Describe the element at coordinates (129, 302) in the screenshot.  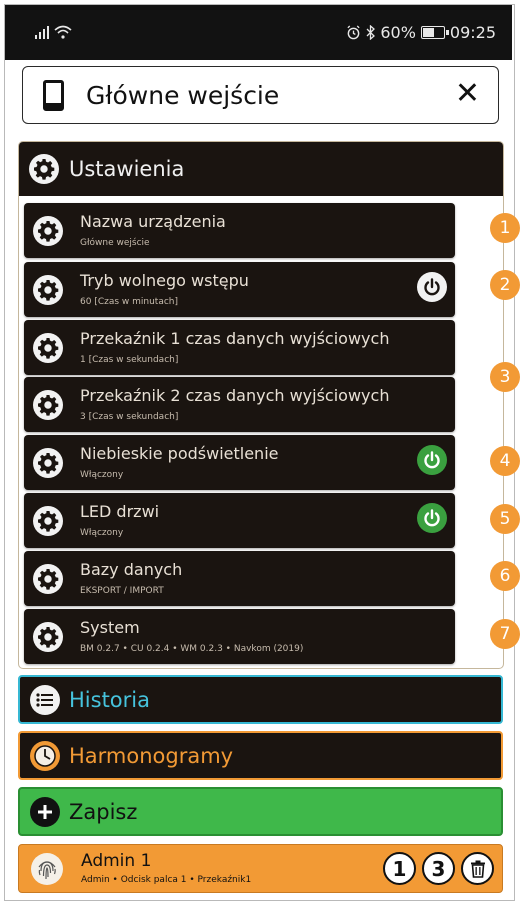
I see `setting-subtitle: 60 [Czas w minutach]` at that location.